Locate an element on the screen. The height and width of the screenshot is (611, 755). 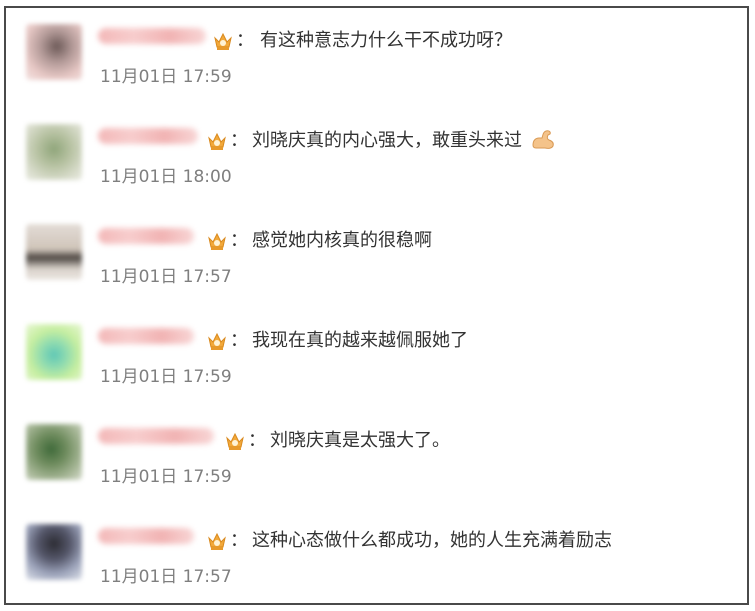
comment-text-content: 刘晓庆真的内心强大，敢重头来过 is located at coordinates (387, 140).